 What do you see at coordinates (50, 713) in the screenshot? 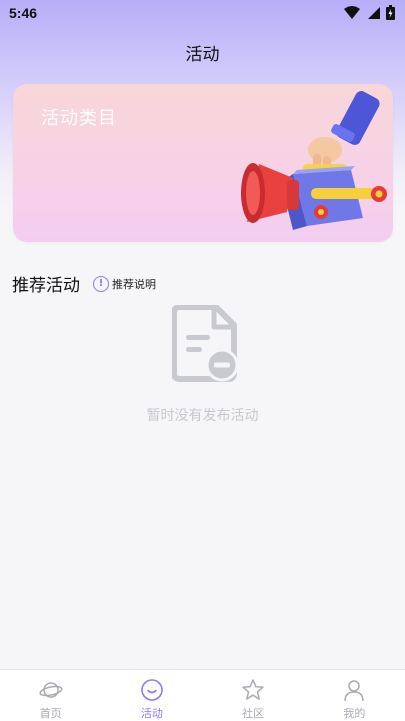
I see `tab-label: 首页` at bounding box center [50, 713].